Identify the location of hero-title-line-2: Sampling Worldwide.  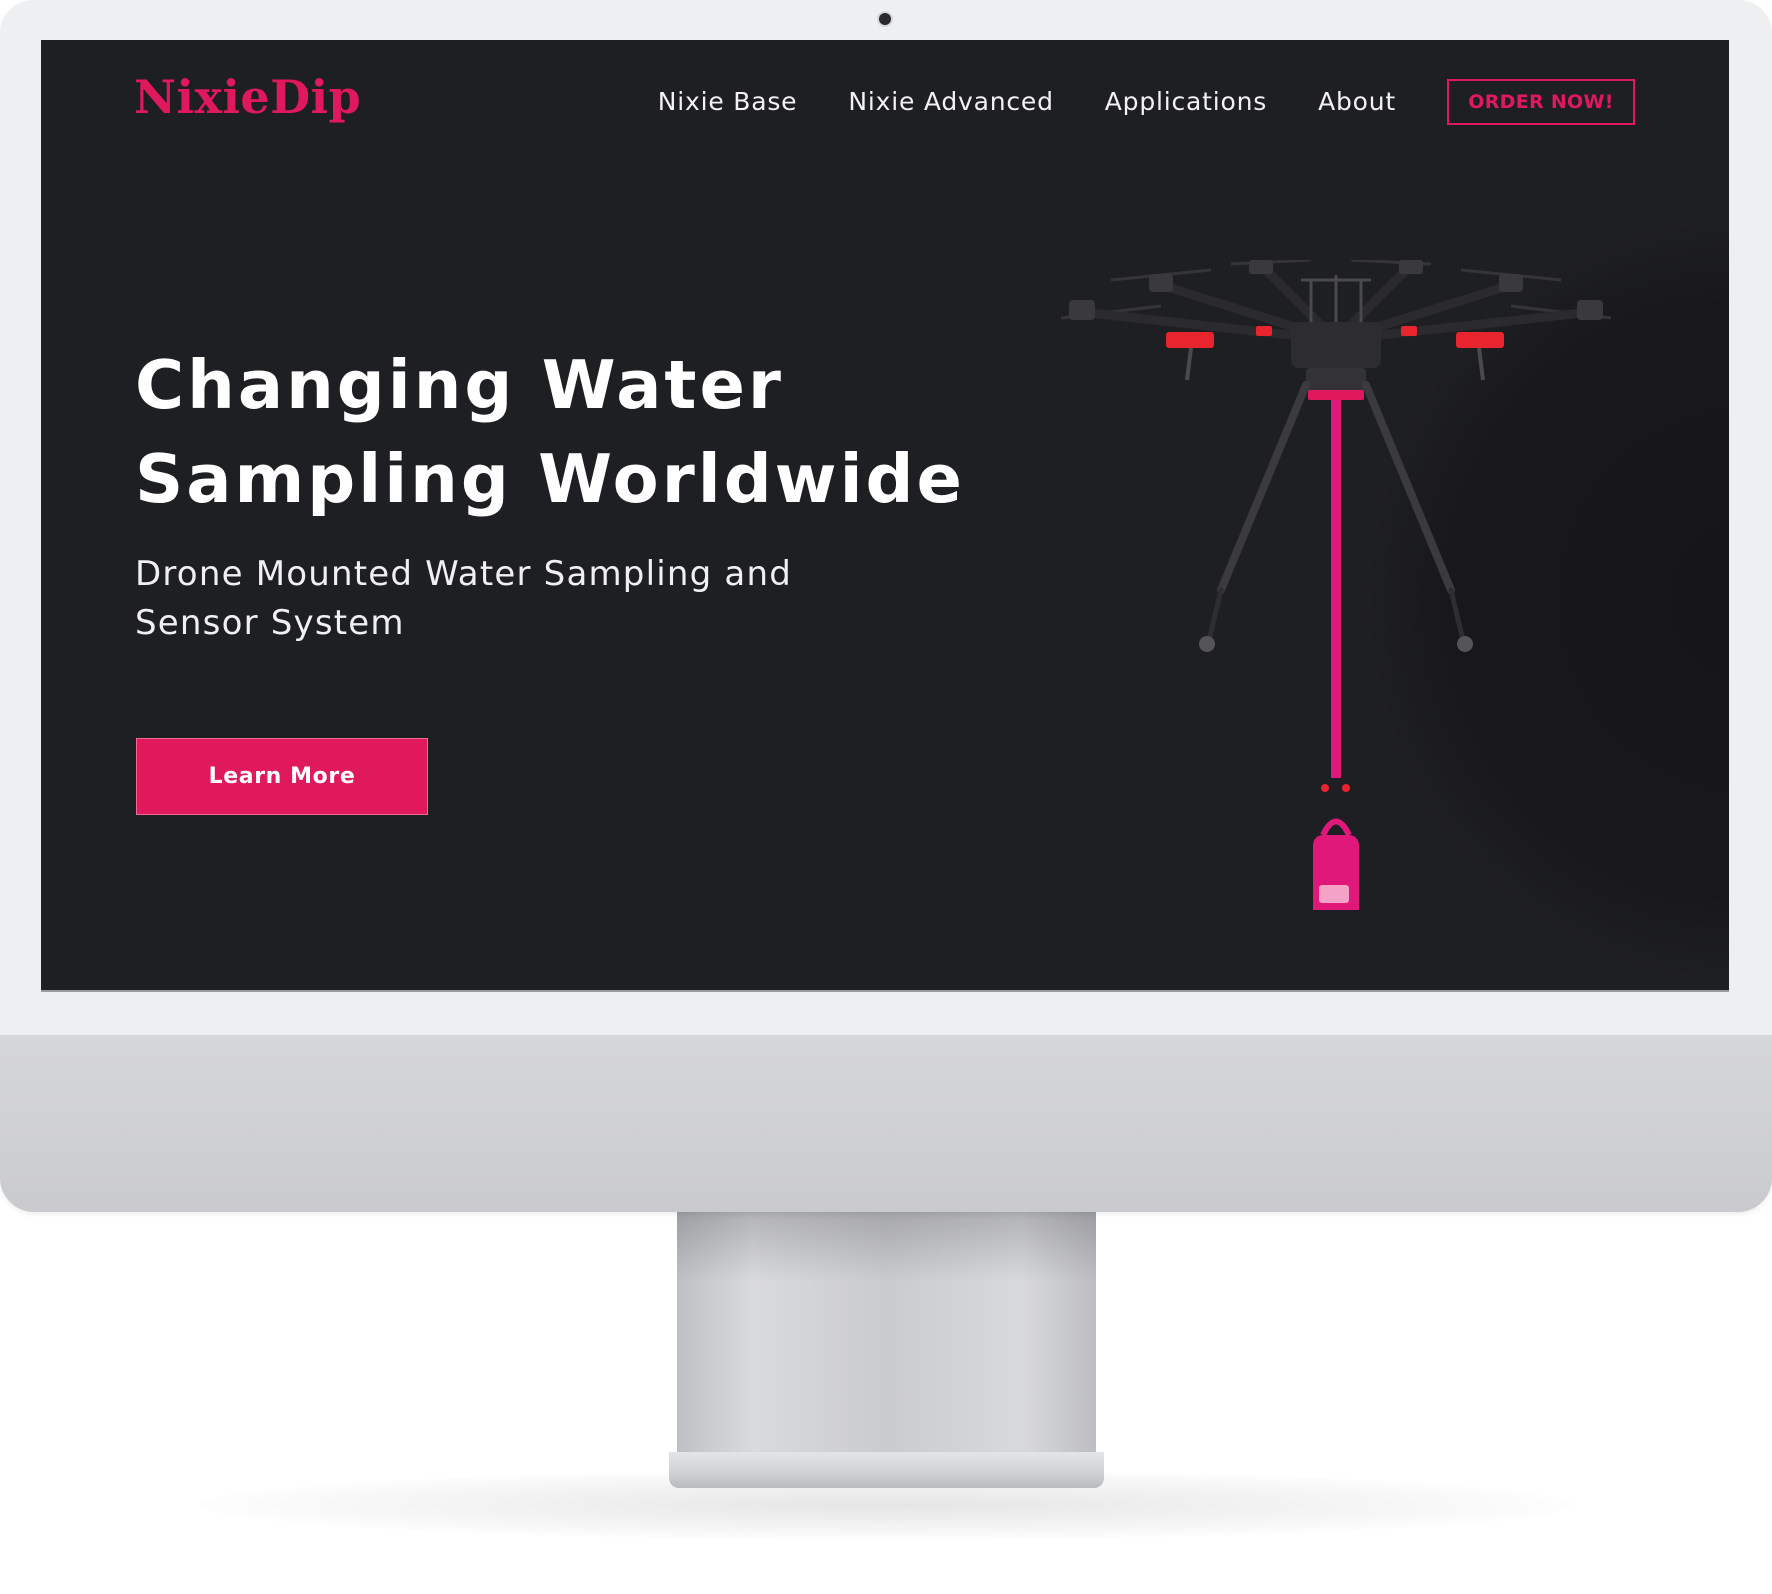
(550, 479).